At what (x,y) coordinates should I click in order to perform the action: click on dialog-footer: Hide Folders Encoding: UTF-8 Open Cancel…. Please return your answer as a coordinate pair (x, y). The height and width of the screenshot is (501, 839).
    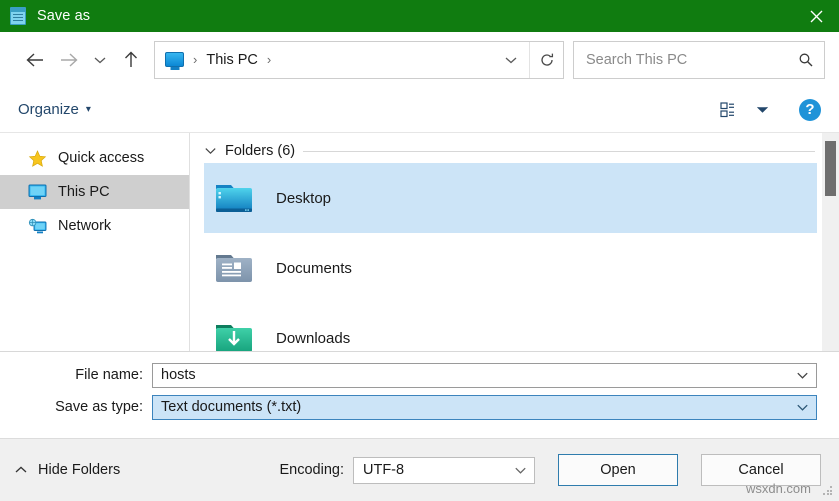
    Looking at the image, I should click on (419, 469).